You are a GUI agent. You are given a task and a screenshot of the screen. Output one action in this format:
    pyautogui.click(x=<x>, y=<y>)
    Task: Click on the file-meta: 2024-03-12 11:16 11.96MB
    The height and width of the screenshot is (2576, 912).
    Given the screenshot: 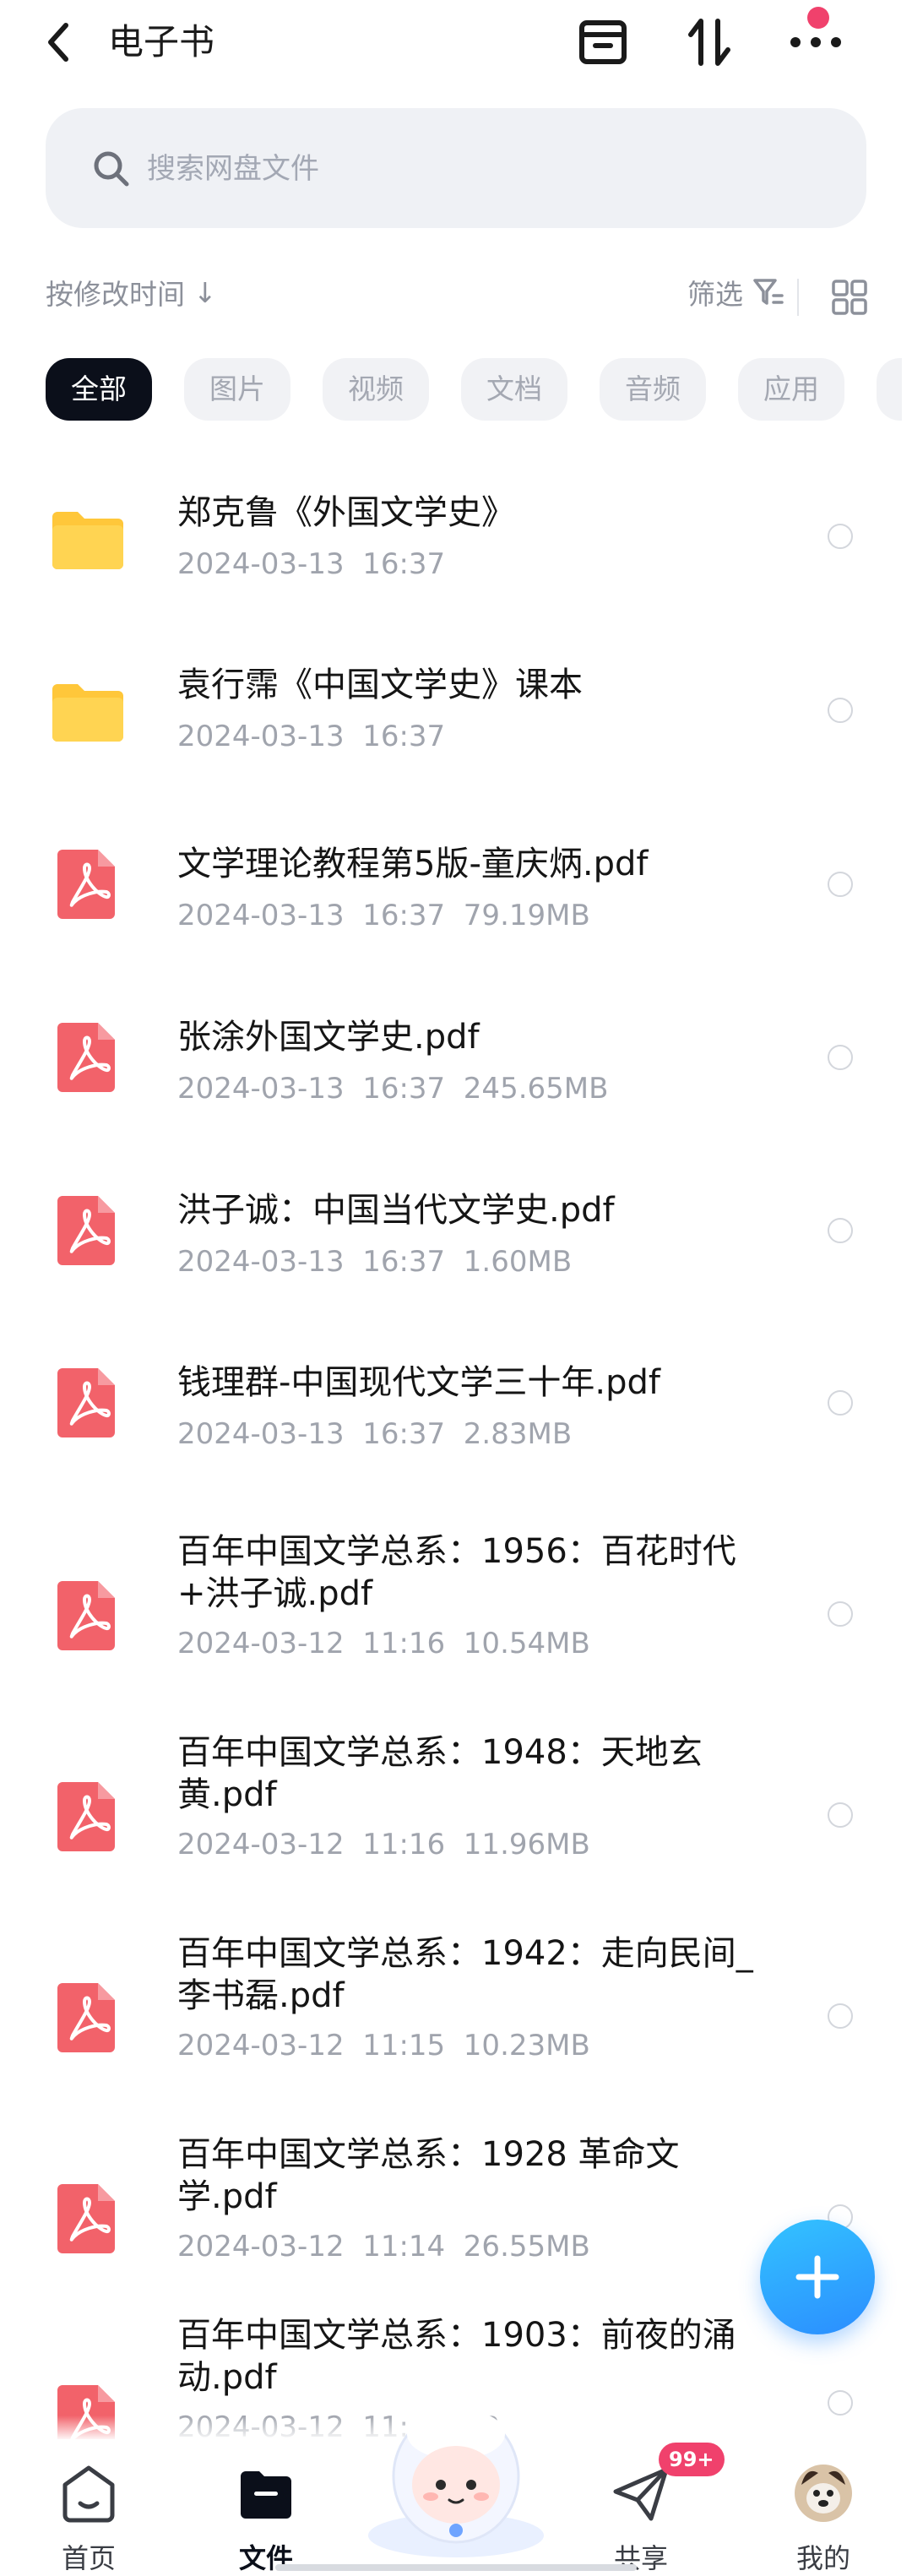 What is the action you would take?
    pyautogui.click(x=383, y=1844)
    